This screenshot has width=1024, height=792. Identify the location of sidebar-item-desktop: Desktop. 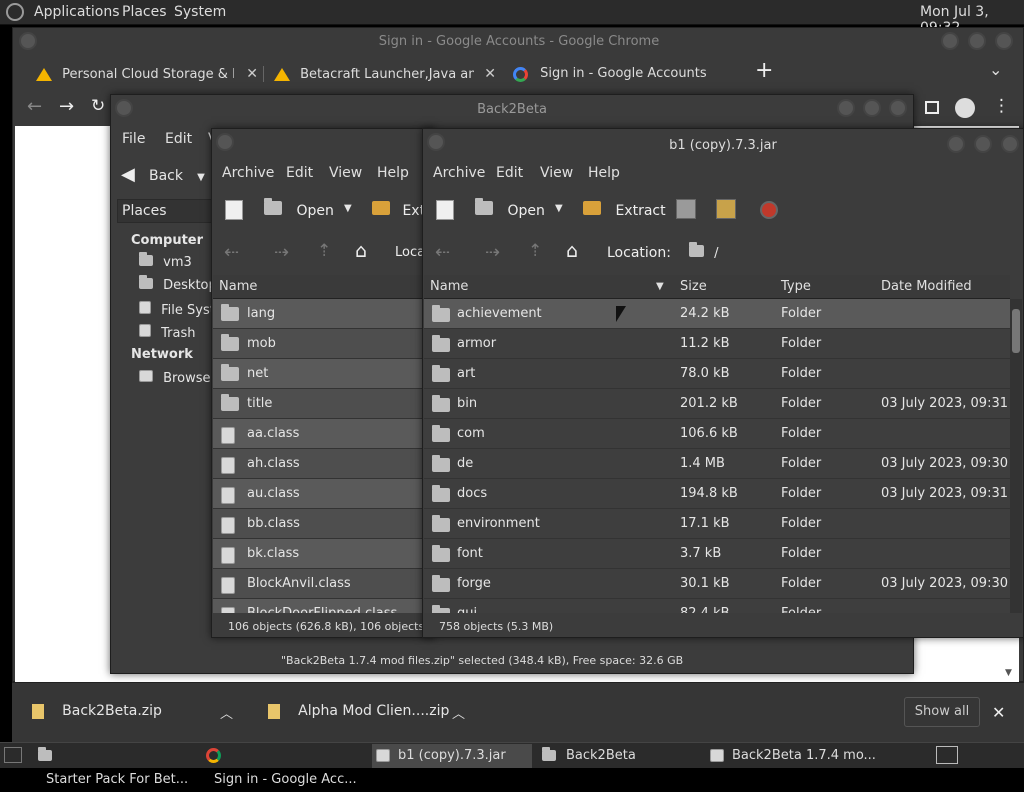
(178, 284).